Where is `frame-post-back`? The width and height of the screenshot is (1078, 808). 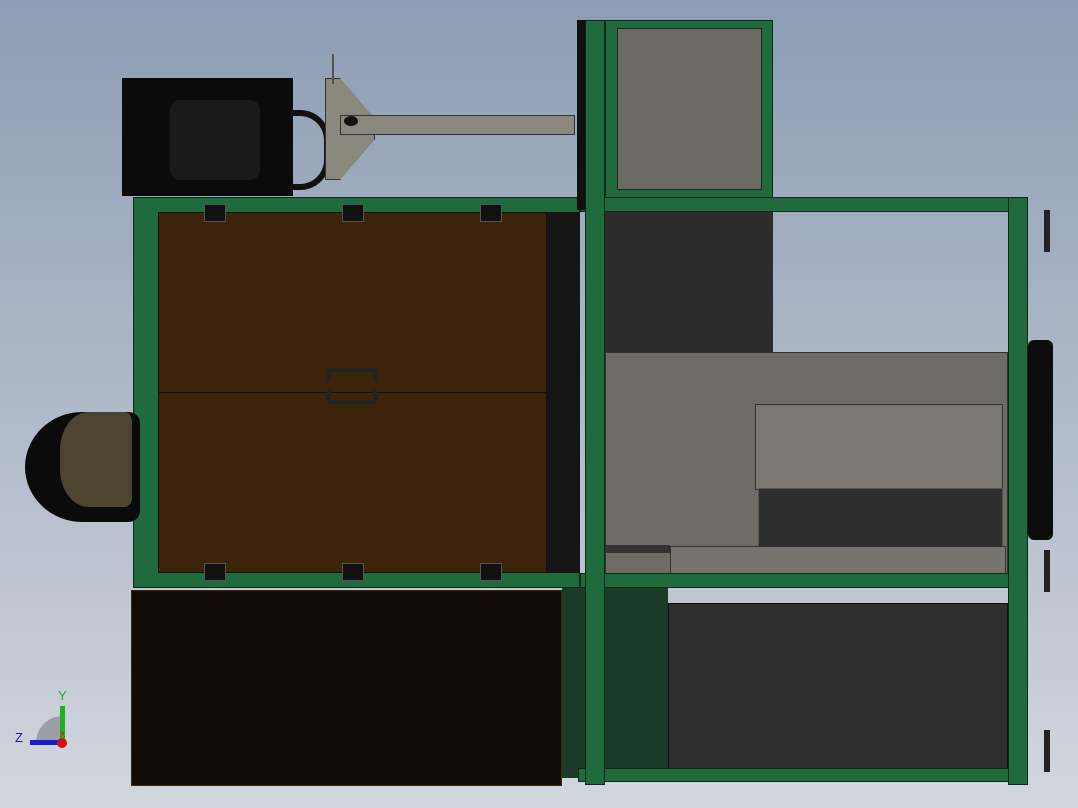
frame-post-back is located at coordinates (581, 115).